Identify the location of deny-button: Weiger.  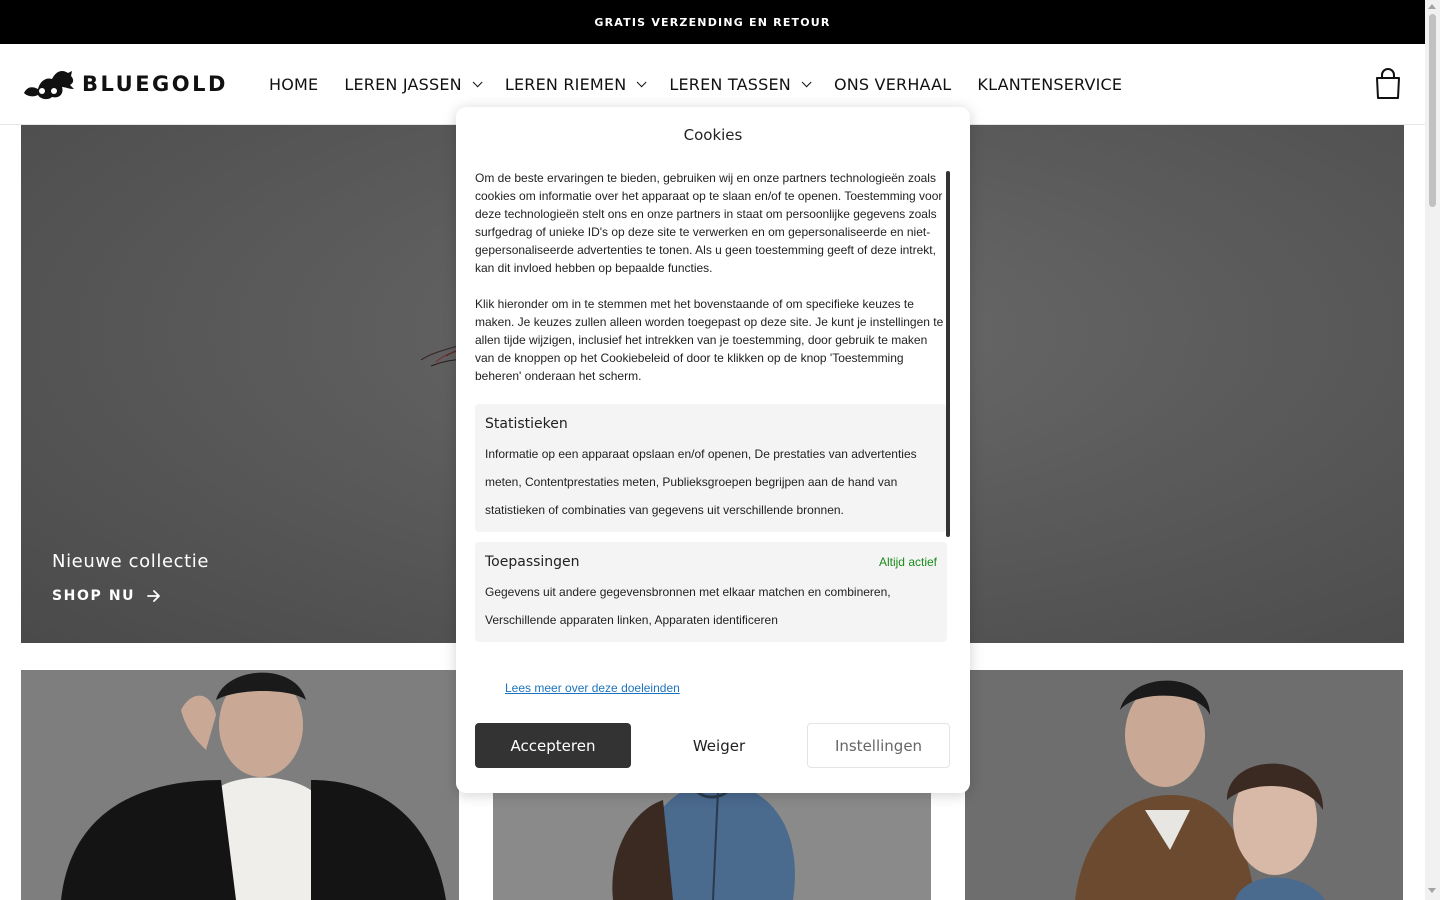
(719, 745).